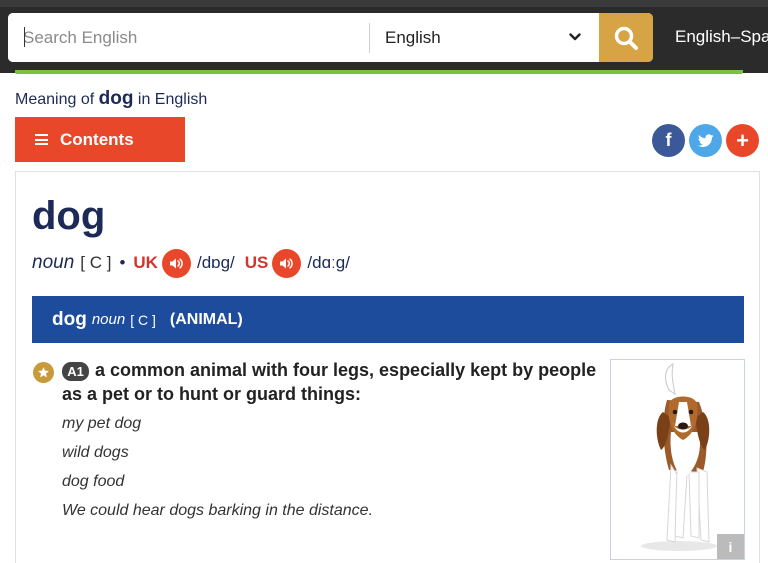  I want to click on twitter-icon, so click(705, 140).